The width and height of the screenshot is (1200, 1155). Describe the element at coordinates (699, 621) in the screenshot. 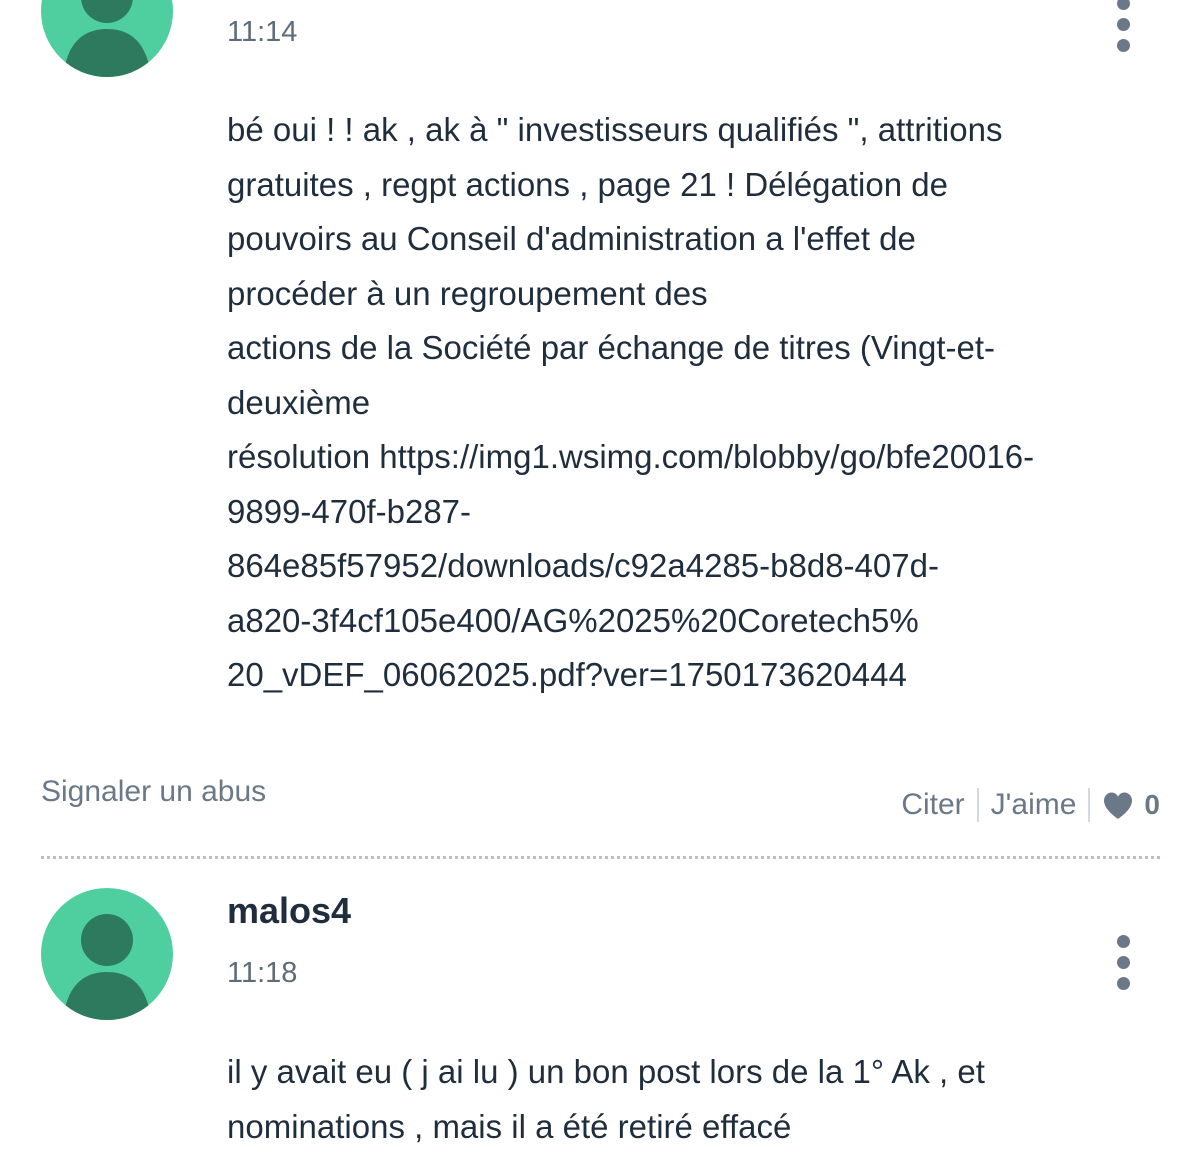

I see `post-link-line: a820-3f4cf105e400/AG%2025%20Coretech5%` at that location.